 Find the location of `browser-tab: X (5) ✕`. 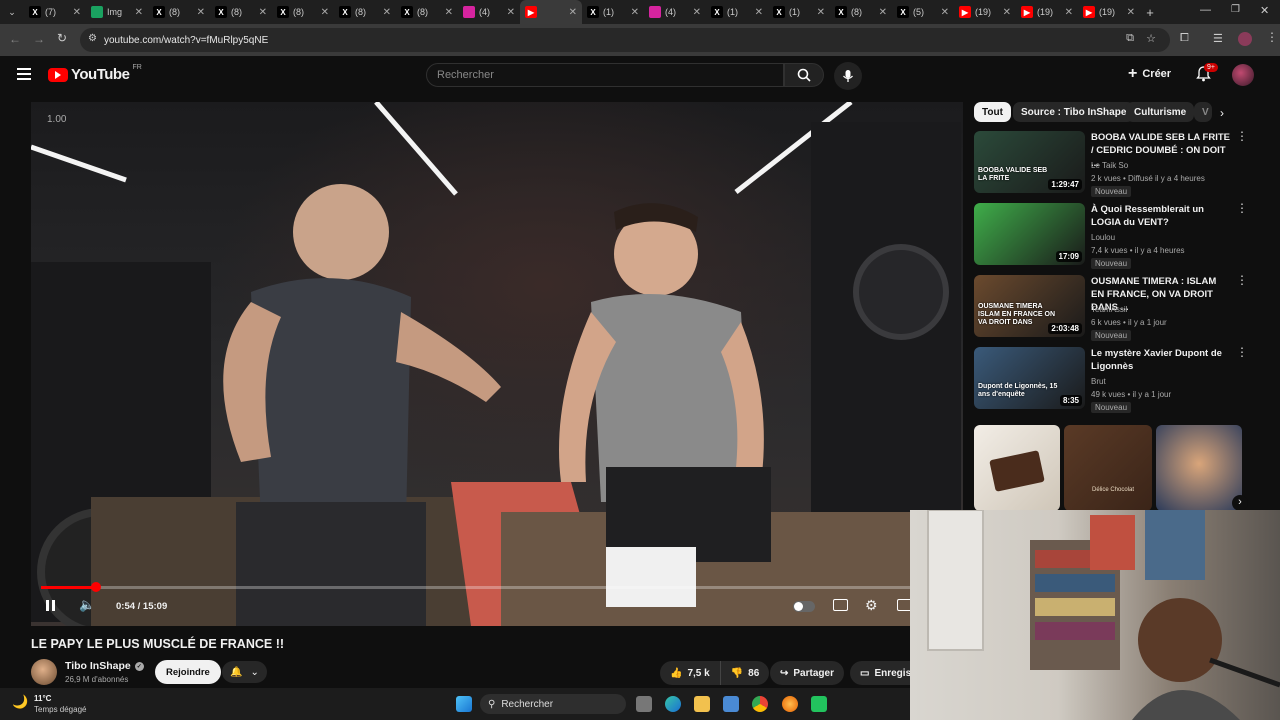

browser-tab: X (5) ✕ is located at coordinates (923, 12).